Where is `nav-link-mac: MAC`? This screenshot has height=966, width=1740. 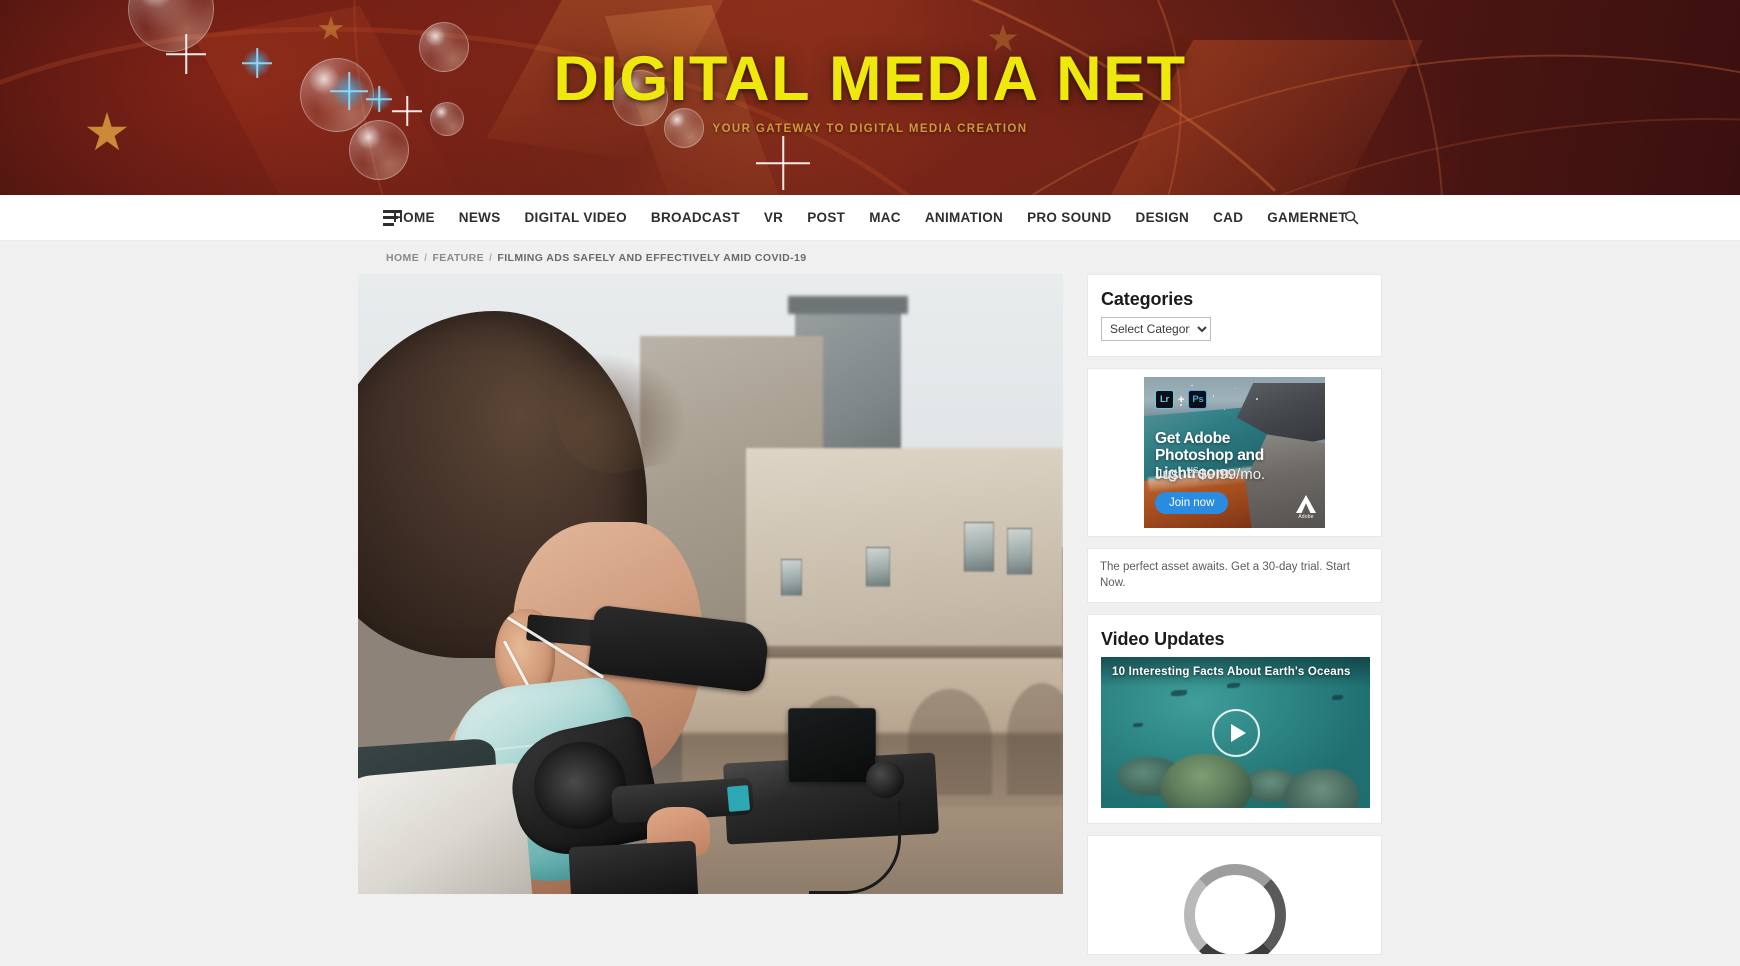
nav-link-mac: MAC is located at coordinates (885, 217).